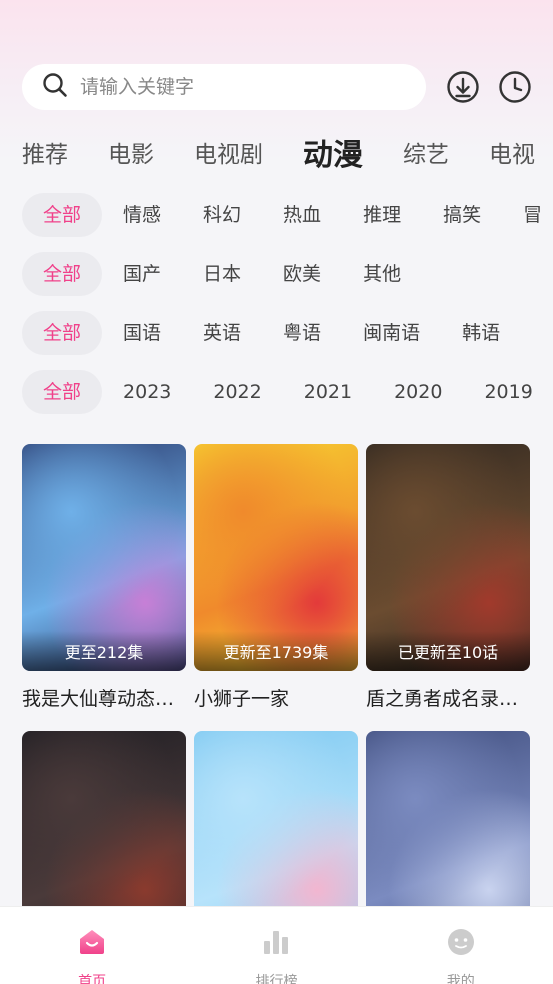 The height and width of the screenshot is (984, 553). I want to click on tab-chart: 排行榜, so click(276, 945).